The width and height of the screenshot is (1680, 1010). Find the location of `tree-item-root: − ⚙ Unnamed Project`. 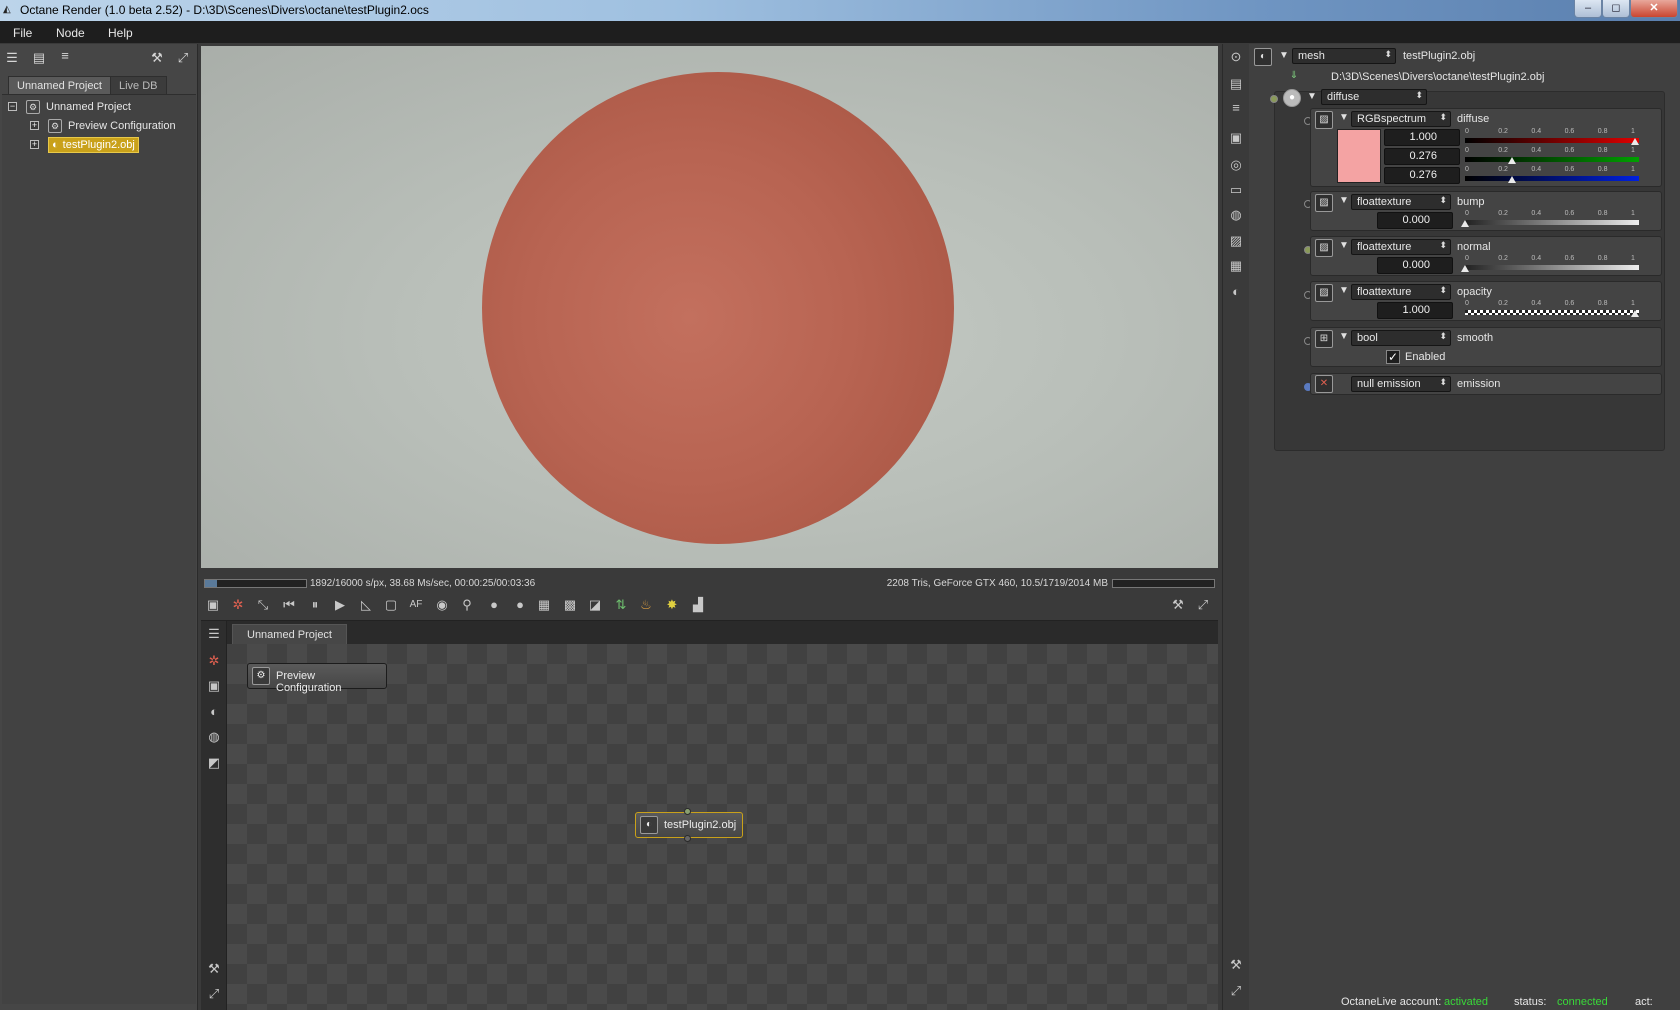

tree-item-root: − ⚙ Unnamed Project is located at coordinates (97, 107).